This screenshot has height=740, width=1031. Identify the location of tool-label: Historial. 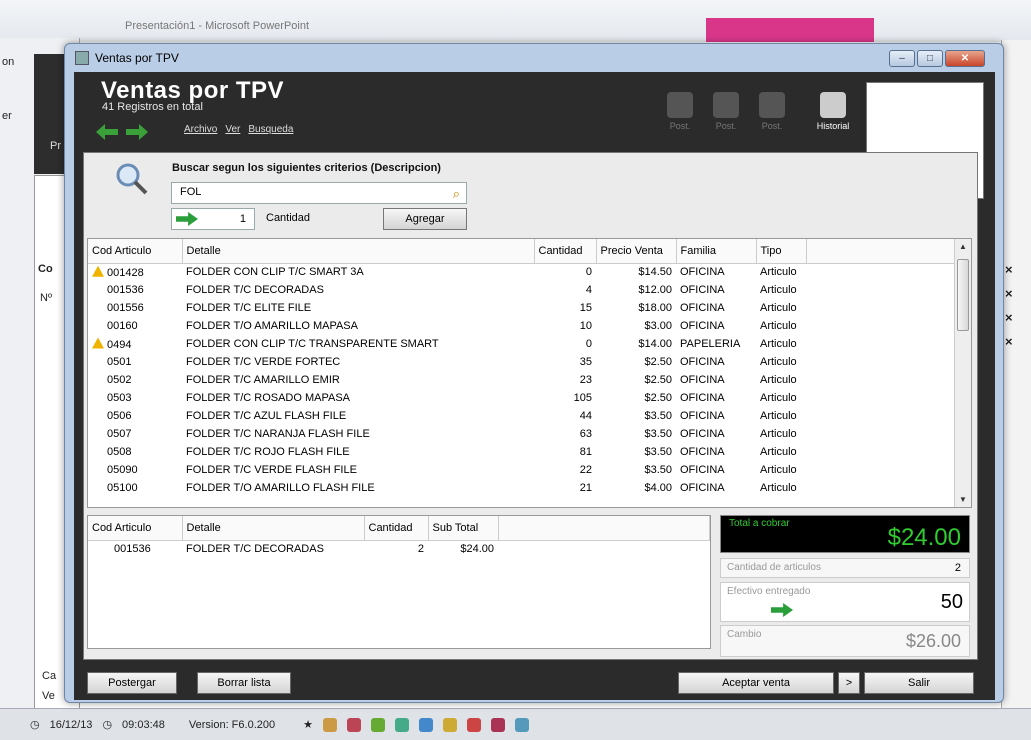
(833, 126).